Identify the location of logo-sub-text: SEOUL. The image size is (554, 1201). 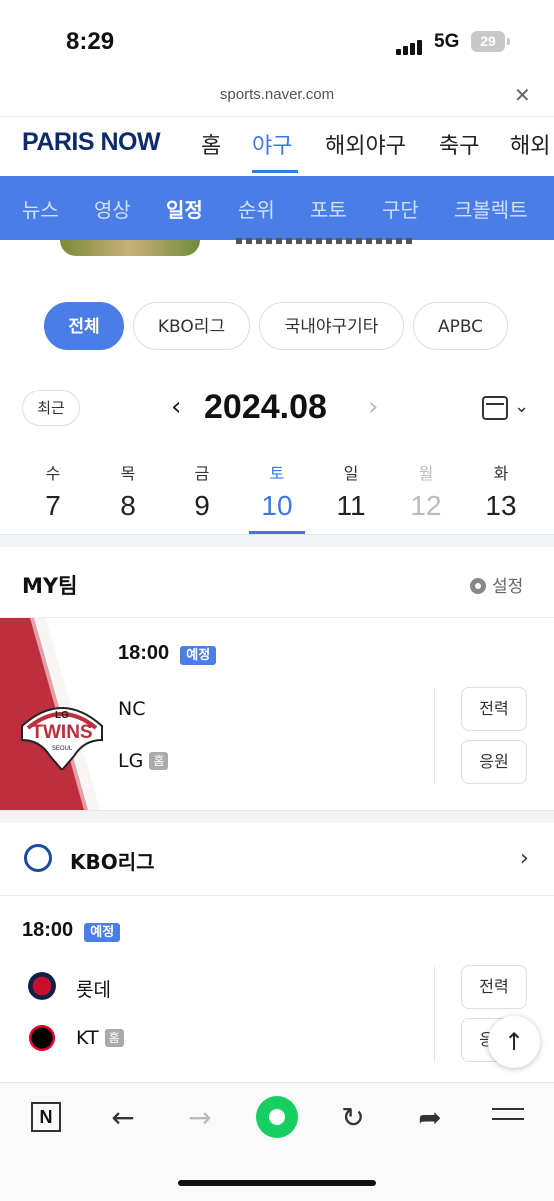
(62, 749).